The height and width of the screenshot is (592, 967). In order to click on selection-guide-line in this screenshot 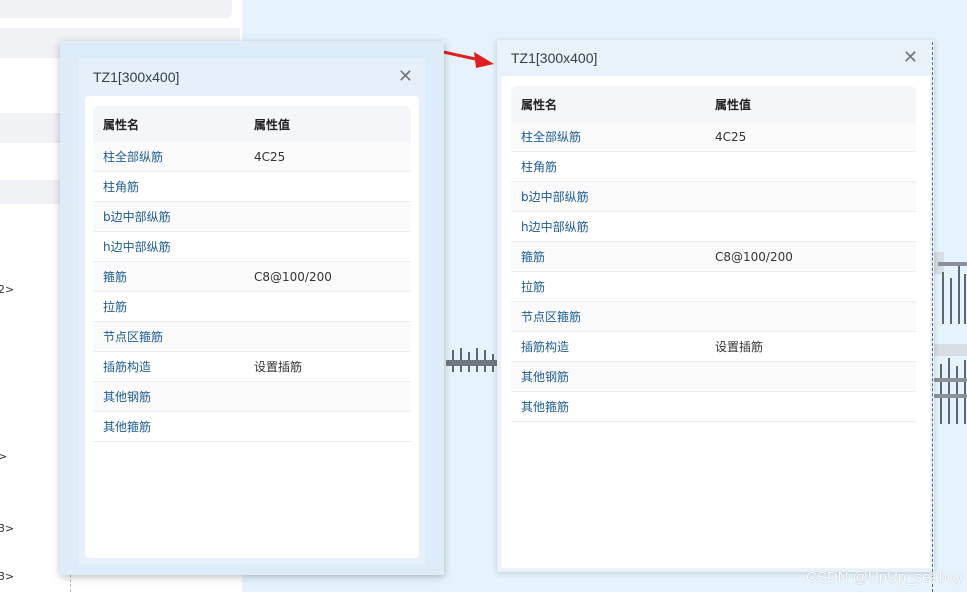, I will do `click(932, 317)`.